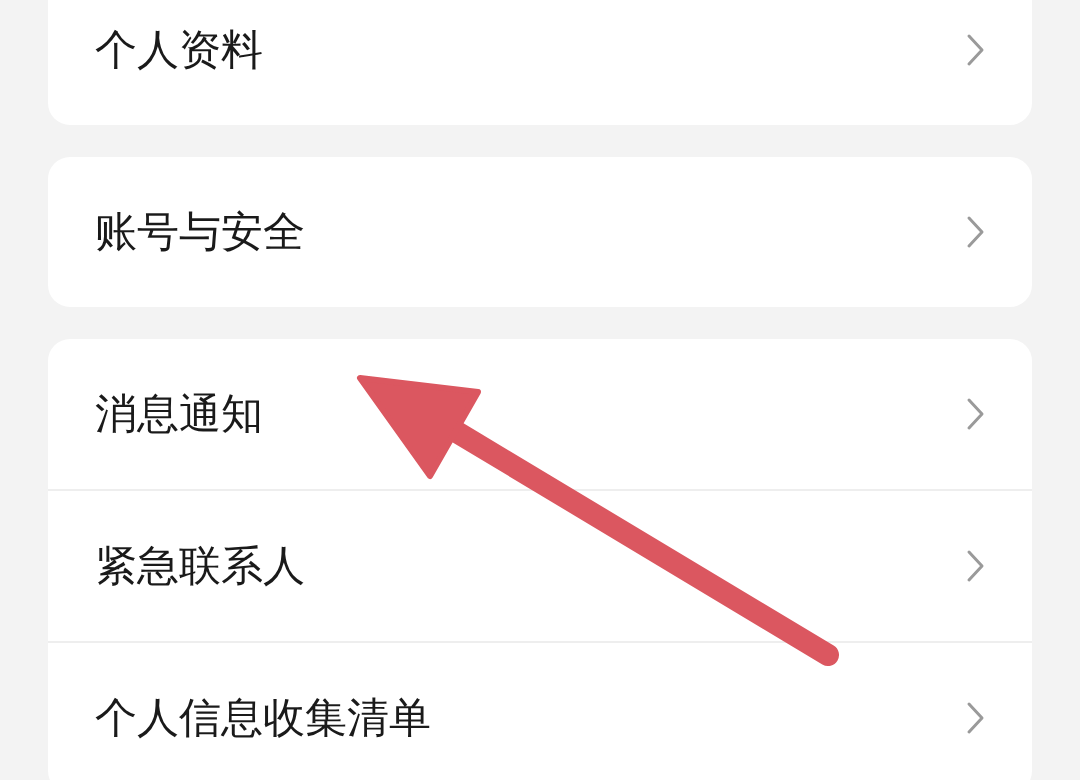 This screenshot has width=1080, height=780. I want to click on item-label: 个人信息收集清单, so click(263, 718).